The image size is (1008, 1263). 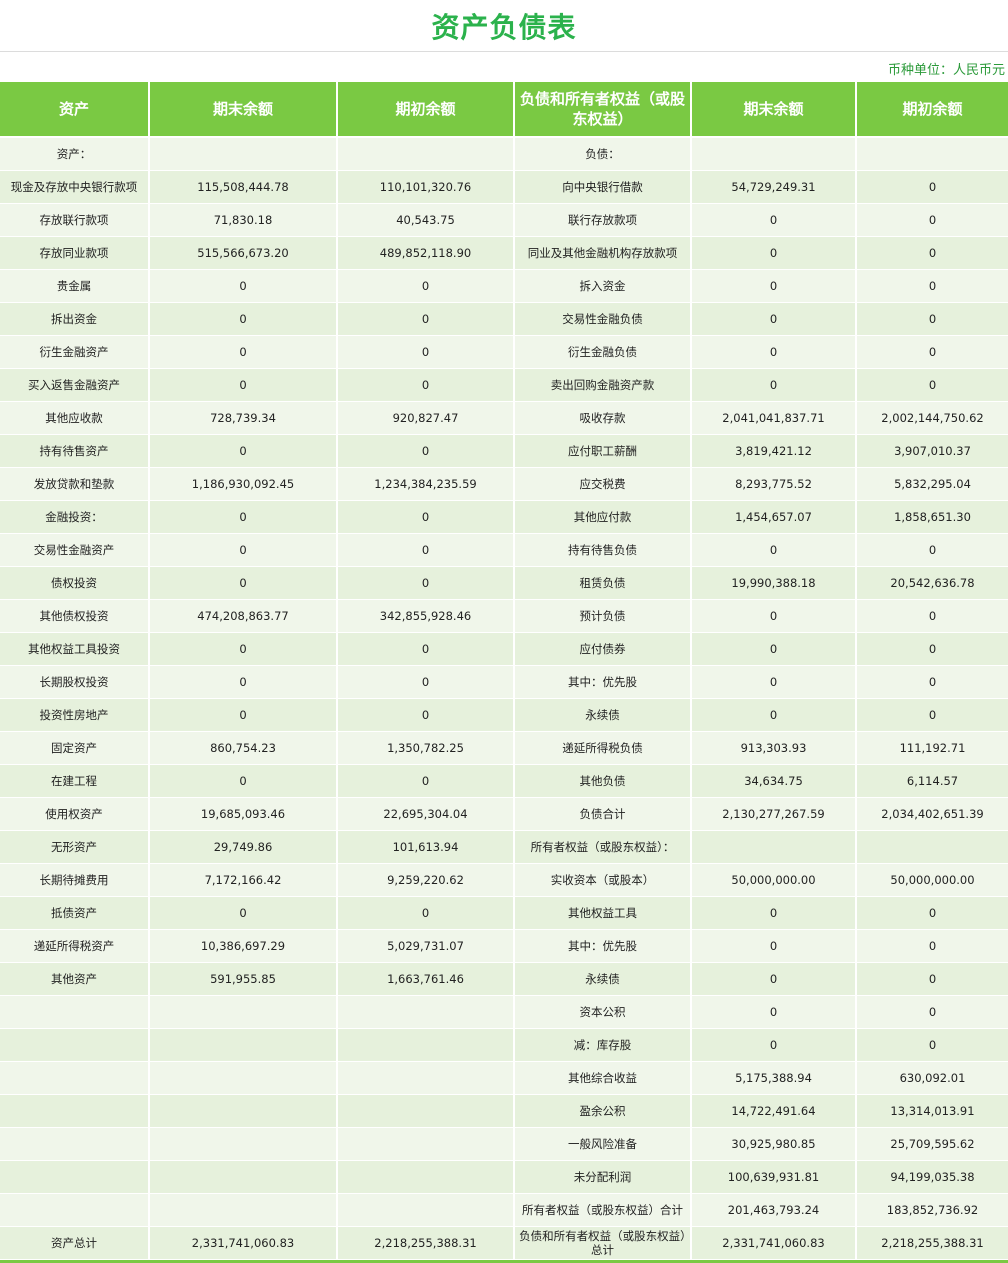 What do you see at coordinates (75, 418) in the screenshot?
I see `asset-name: 其他应收款` at bounding box center [75, 418].